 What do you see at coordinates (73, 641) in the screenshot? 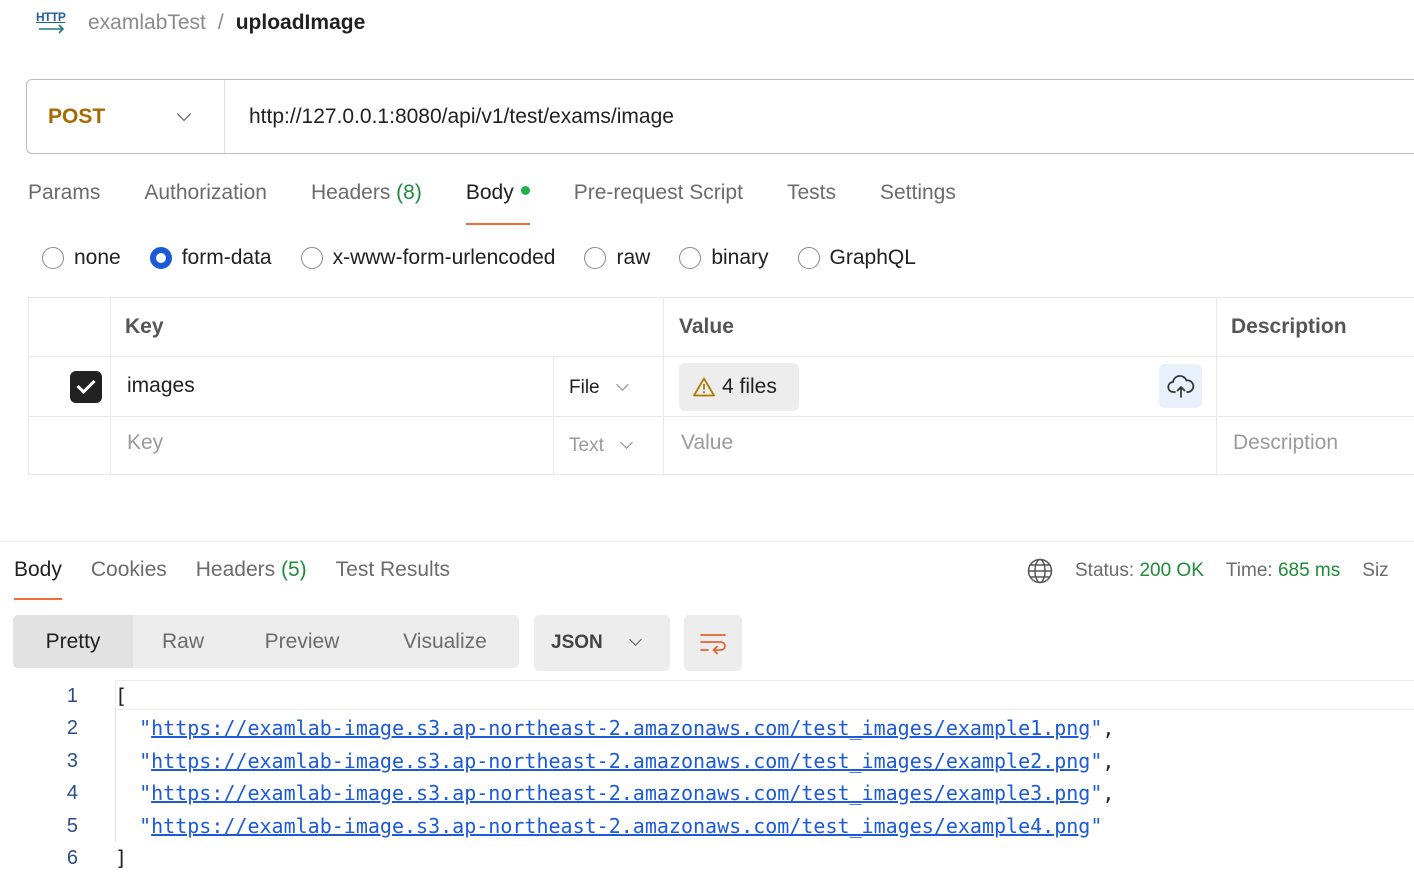
I see `view-mode-pretty: Pretty` at bounding box center [73, 641].